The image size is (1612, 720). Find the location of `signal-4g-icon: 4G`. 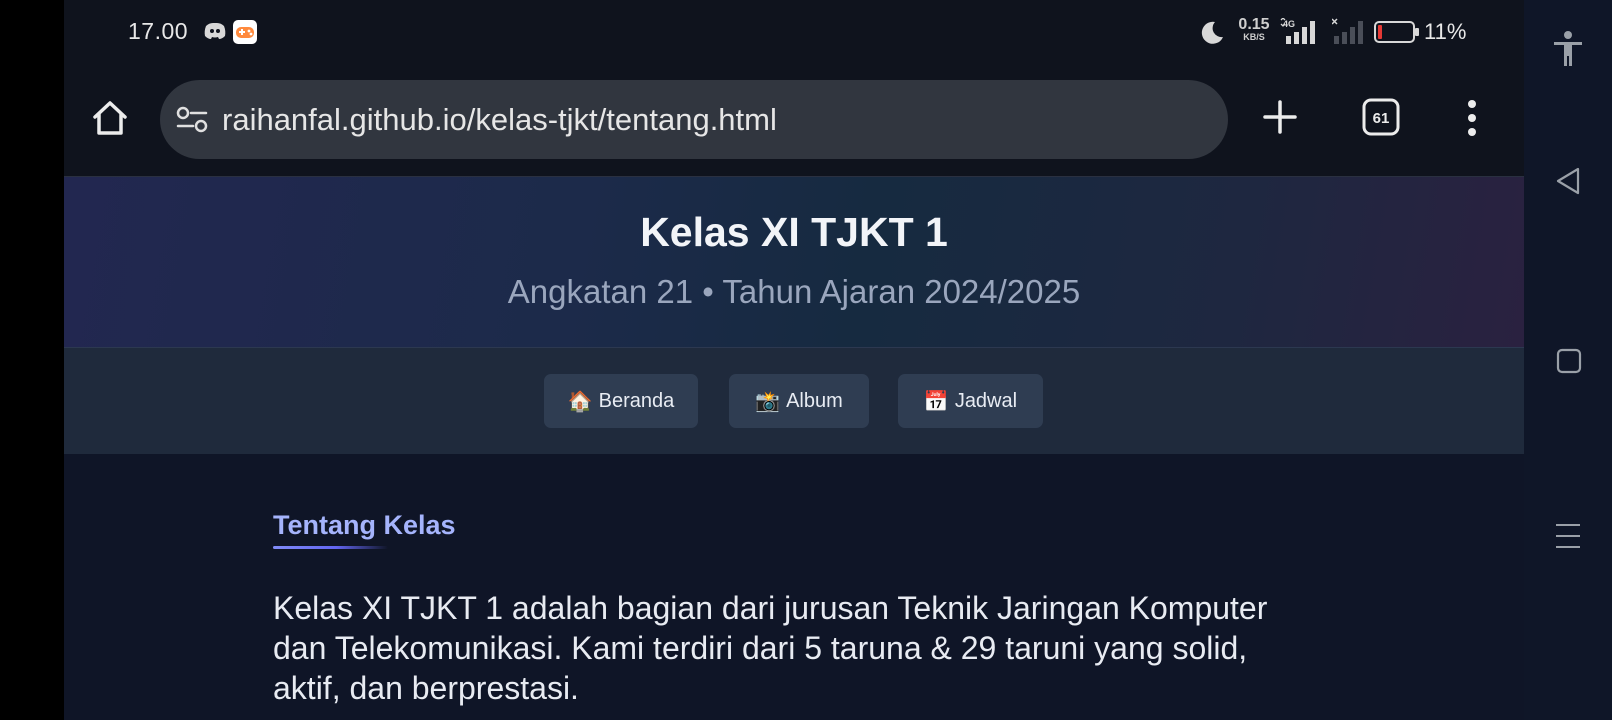

signal-4g-icon: 4G is located at coordinates (1302, 34).